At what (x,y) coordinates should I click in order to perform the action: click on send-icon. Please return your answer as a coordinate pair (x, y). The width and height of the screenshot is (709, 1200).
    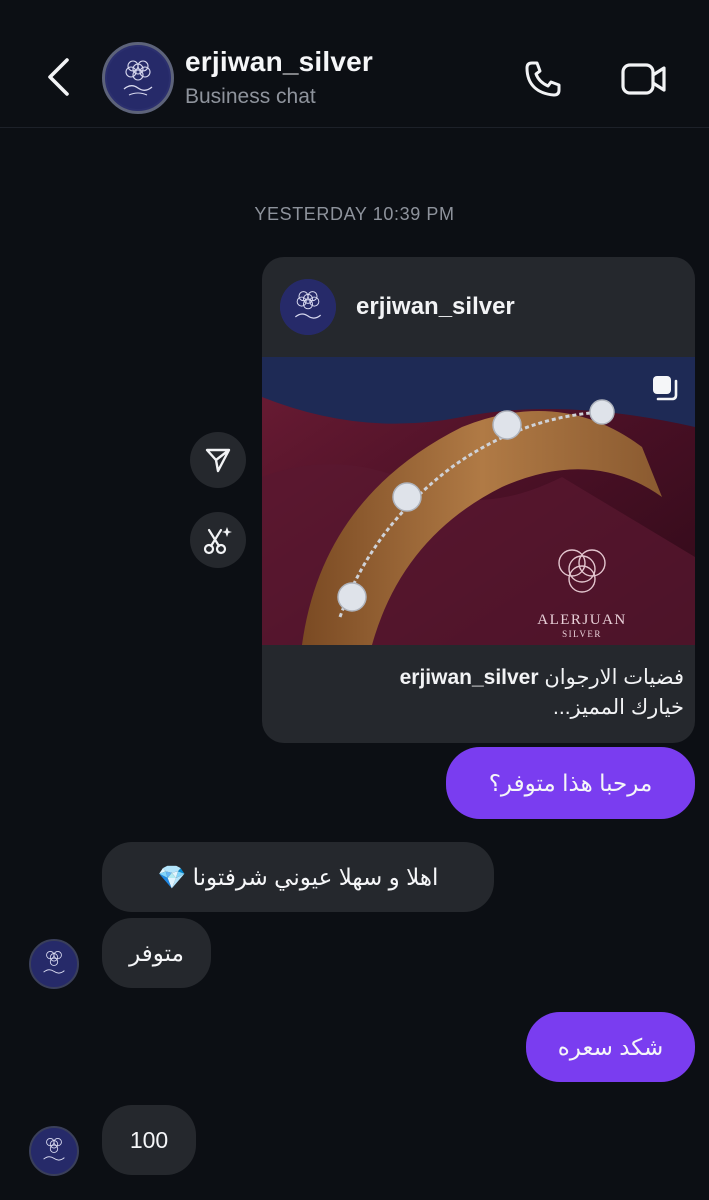
    Looking at the image, I should click on (218, 460).